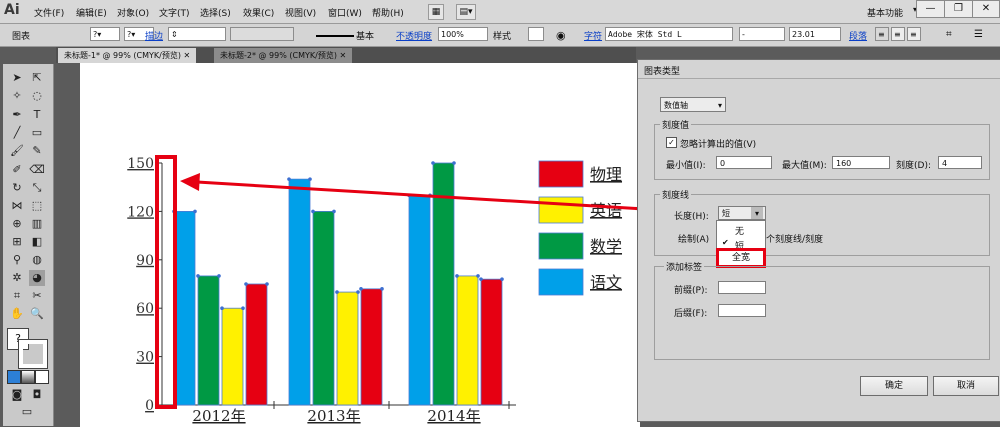 This screenshot has width=1000, height=427. Describe the element at coordinates (691, 291) in the screenshot. I see `prefix-label: 前缀(P):` at that location.